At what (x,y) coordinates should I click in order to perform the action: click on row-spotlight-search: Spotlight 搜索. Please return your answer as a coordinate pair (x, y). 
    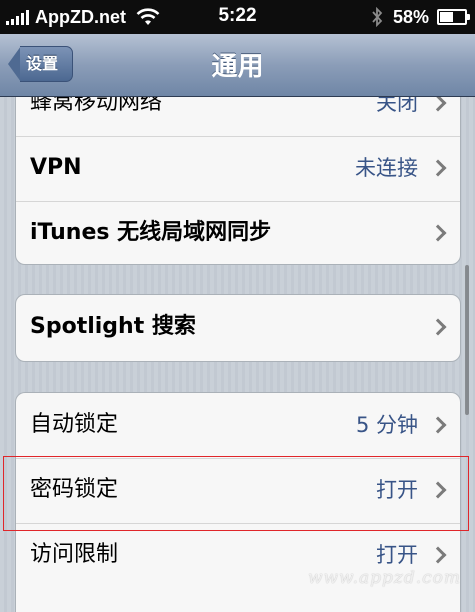
    Looking at the image, I should click on (238, 327).